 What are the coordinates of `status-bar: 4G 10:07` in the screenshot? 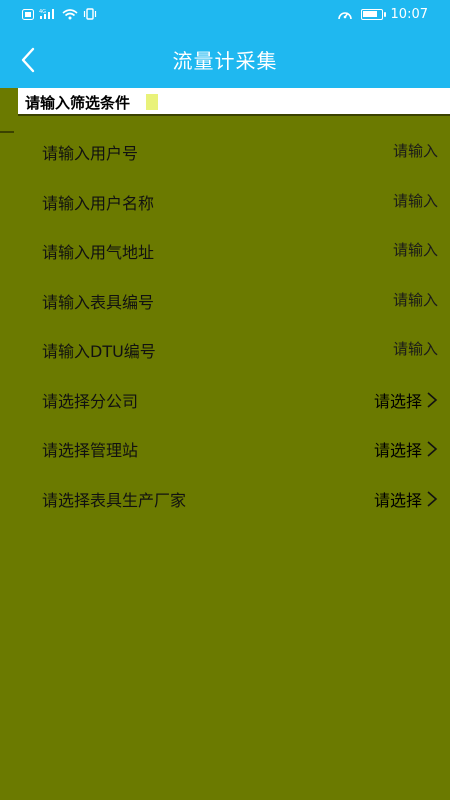 It's located at (225, 16).